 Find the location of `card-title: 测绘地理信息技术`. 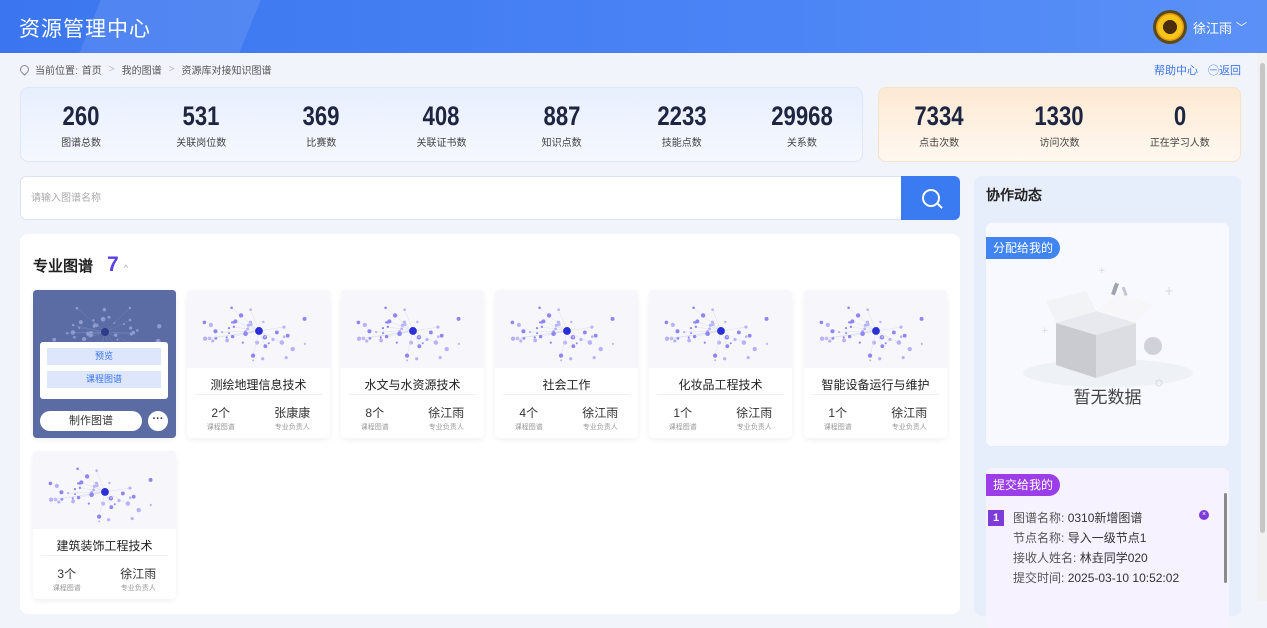

card-title: 测绘地理信息技术 is located at coordinates (258, 385).